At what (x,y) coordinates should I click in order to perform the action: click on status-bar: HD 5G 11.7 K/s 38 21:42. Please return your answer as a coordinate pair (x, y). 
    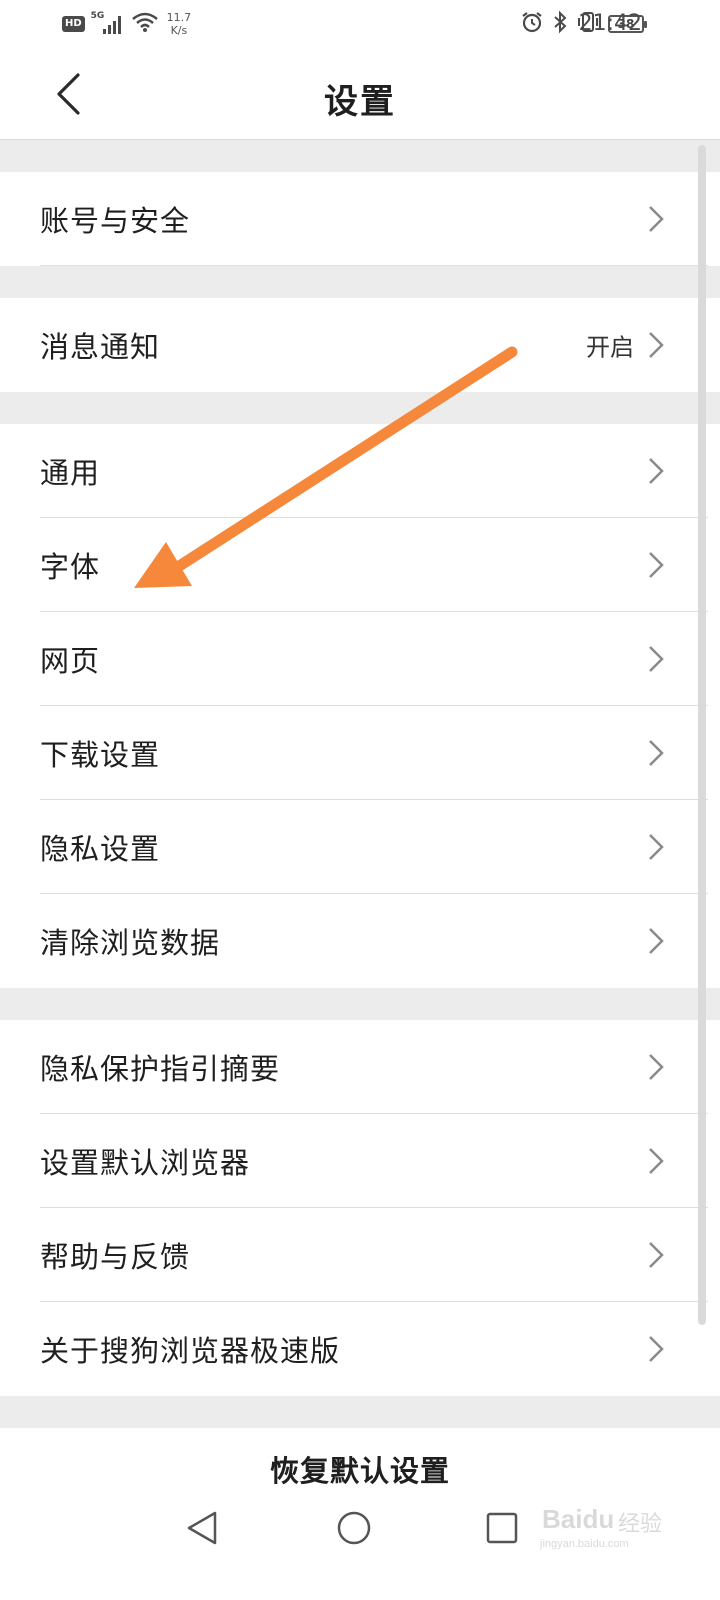
    Looking at the image, I should click on (360, 24).